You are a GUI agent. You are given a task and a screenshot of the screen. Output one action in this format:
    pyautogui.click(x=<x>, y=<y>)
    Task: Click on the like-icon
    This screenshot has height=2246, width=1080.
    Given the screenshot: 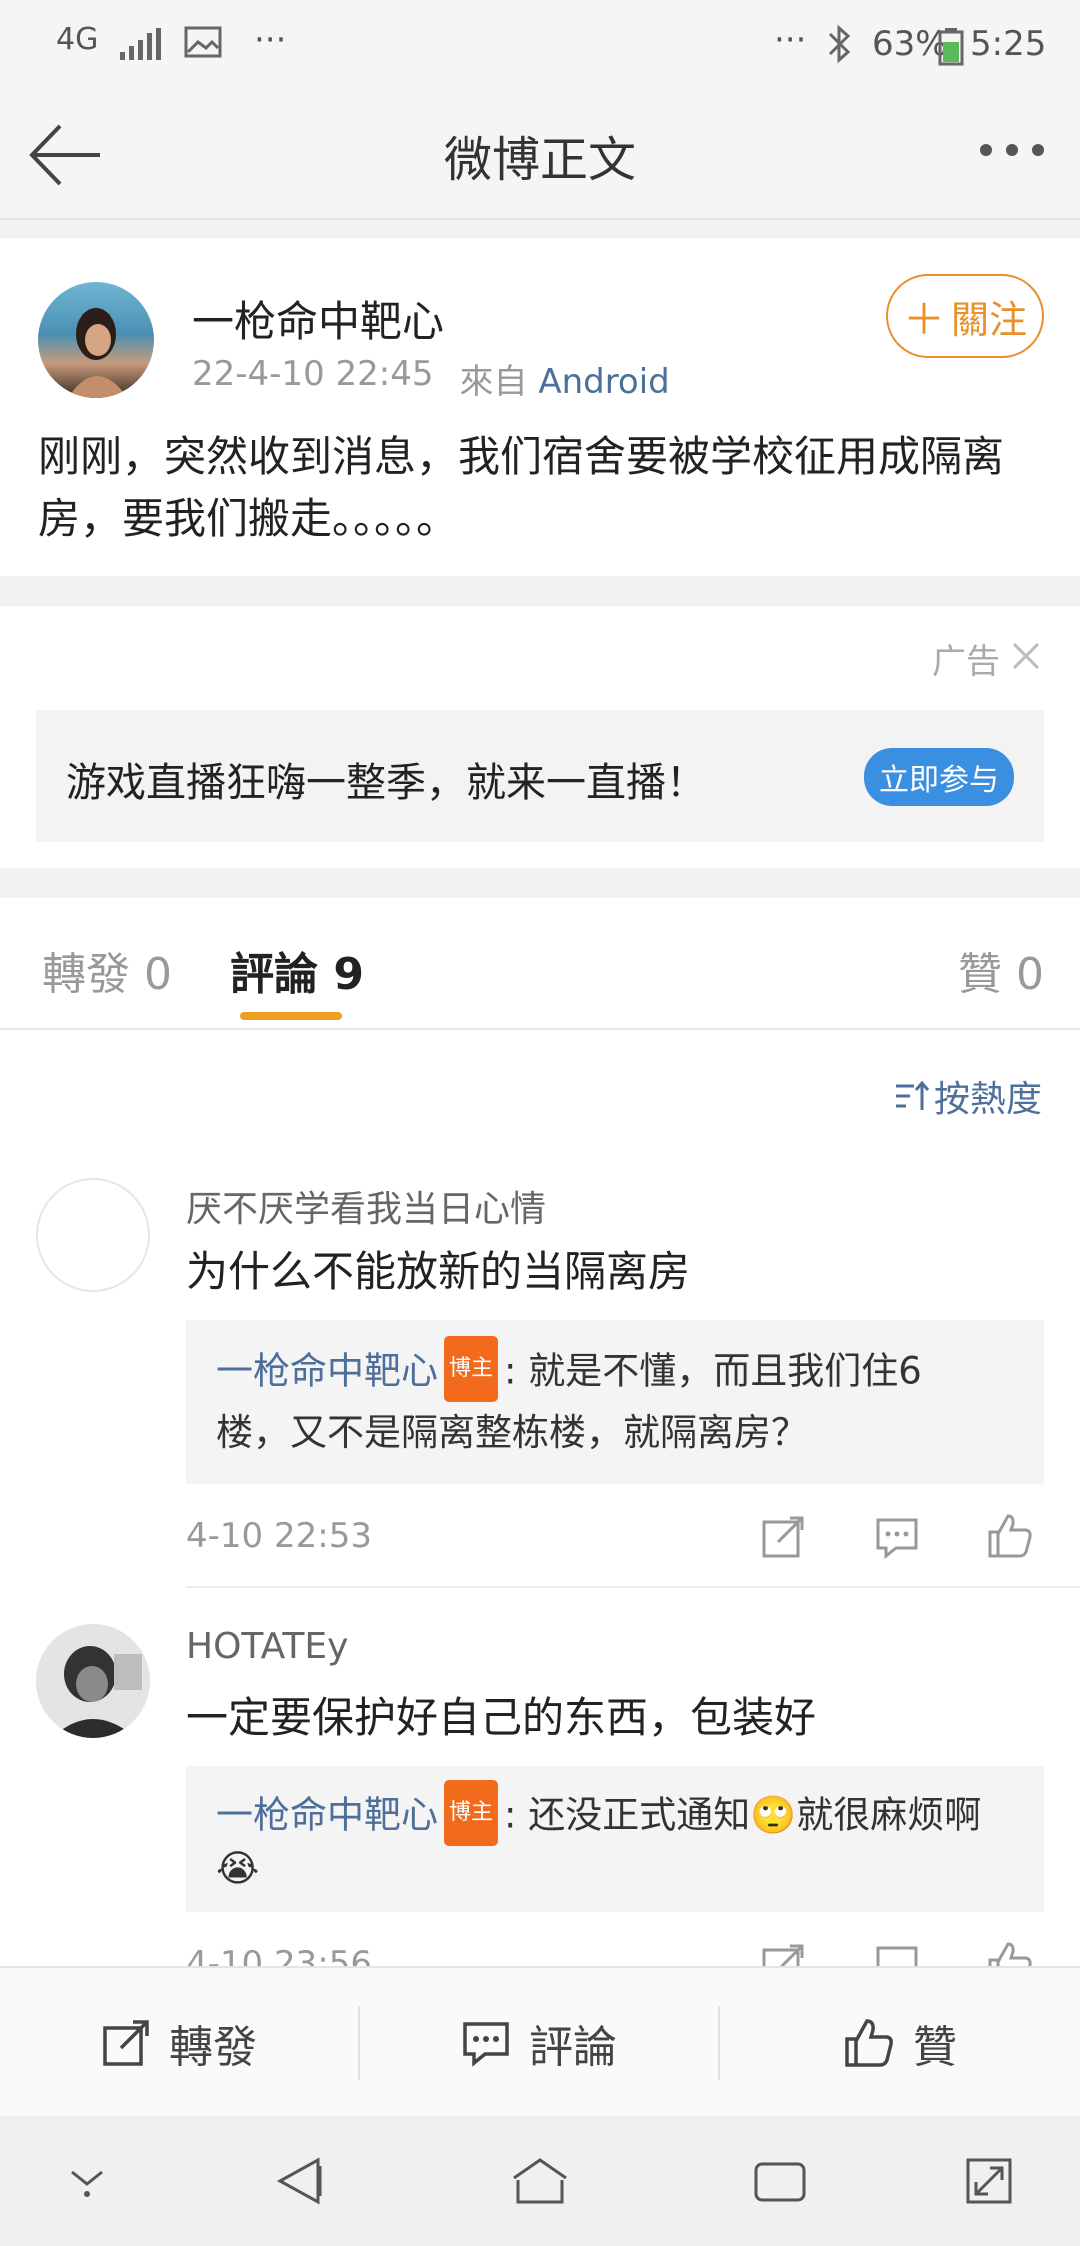 What is the action you would take?
    pyautogui.click(x=869, y=2043)
    